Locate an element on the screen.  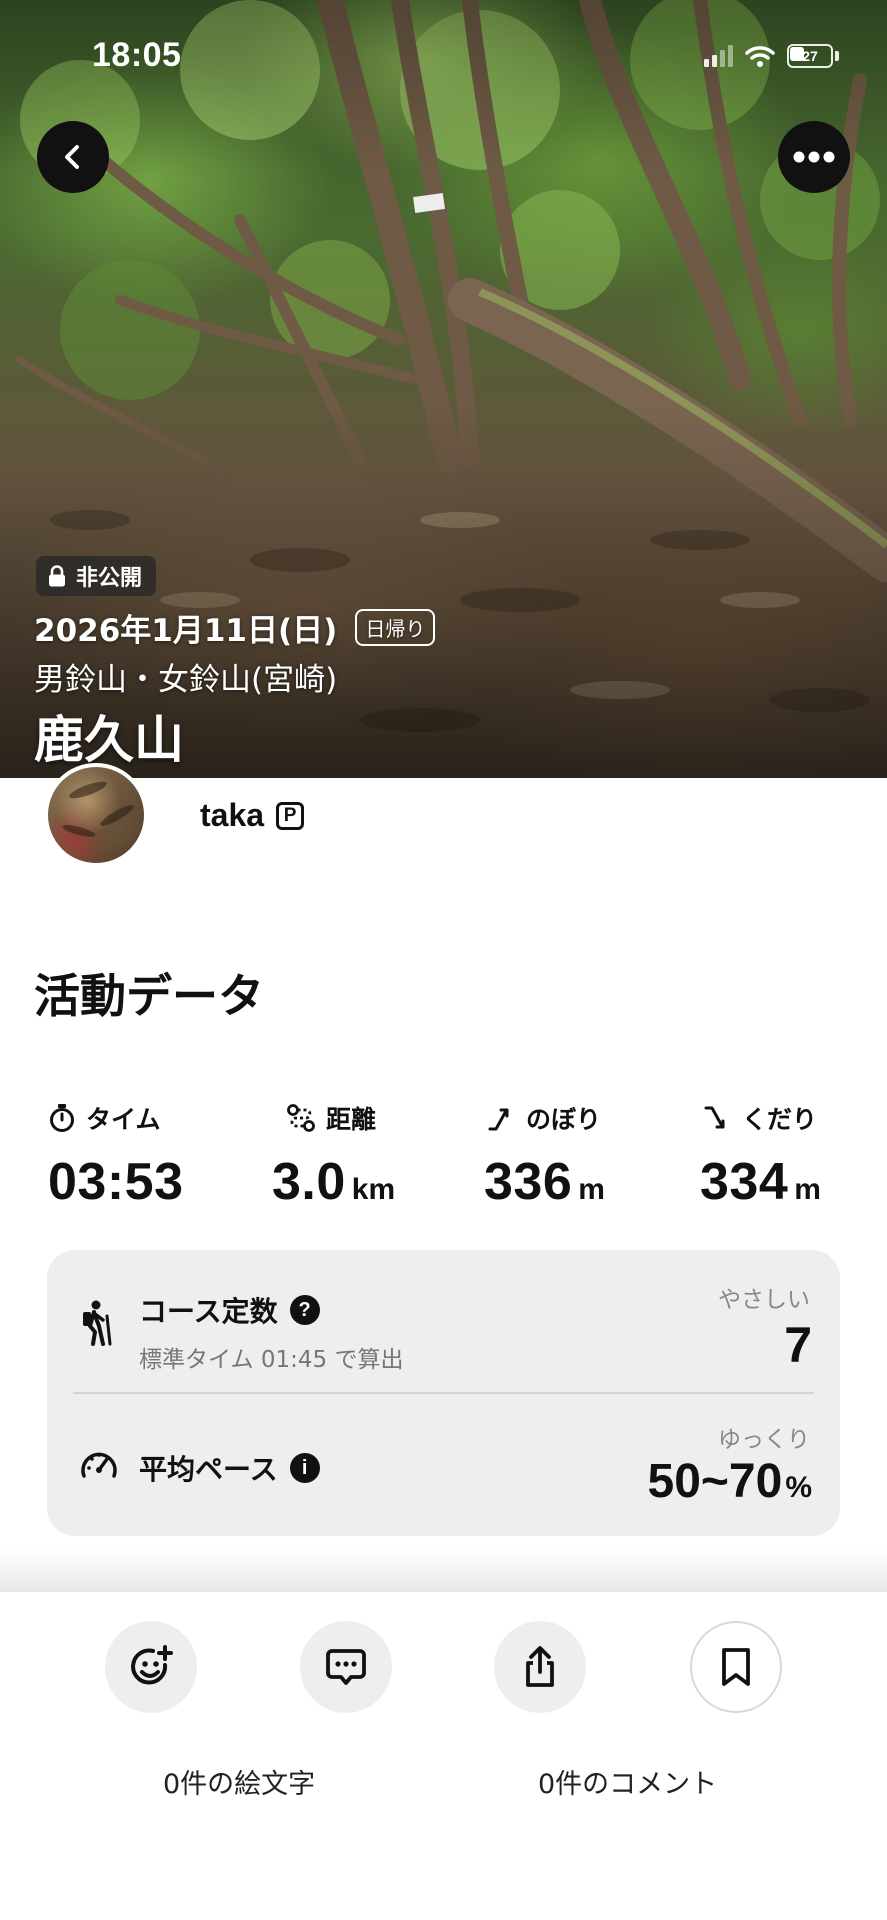
stat-distance-unit: km is located at coordinates (373, 1189).